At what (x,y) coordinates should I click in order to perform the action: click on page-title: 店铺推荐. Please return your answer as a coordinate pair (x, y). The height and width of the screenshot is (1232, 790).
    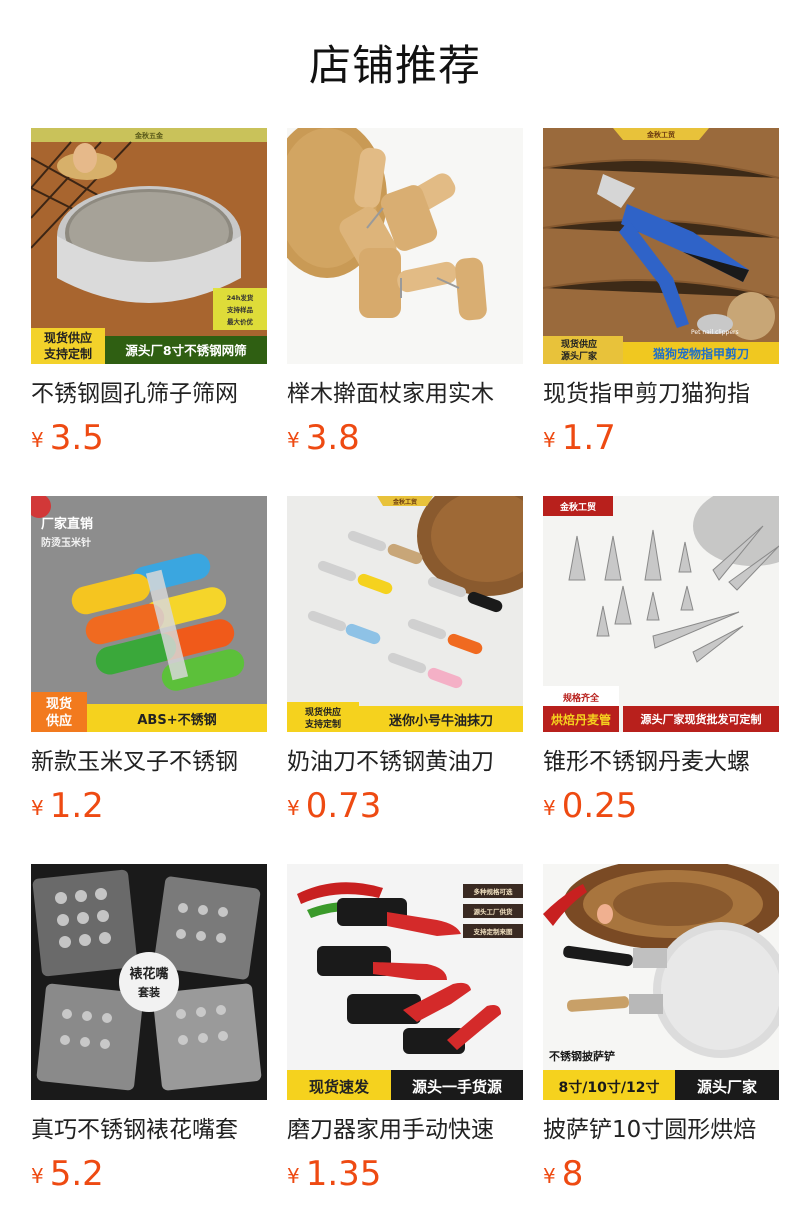
    Looking at the image, I should click on (394, 65).